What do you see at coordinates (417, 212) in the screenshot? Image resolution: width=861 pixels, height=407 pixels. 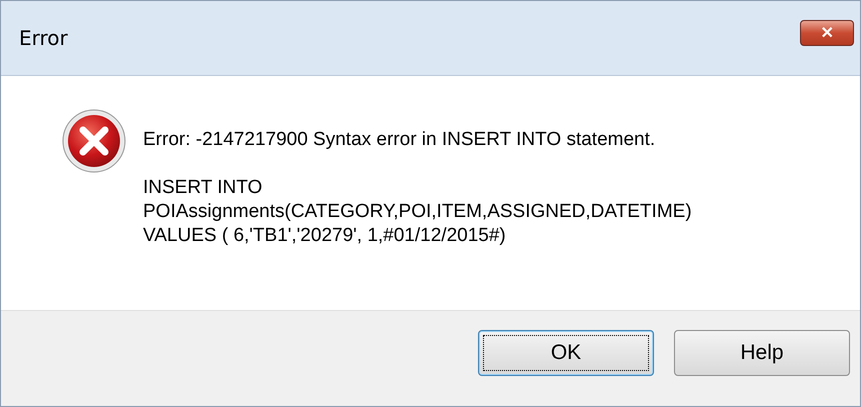 I see `error-message-line: POIAssignments(CATEGORY,POI,ITEM,ASSIGNED,DATETIME)` at bounding box center [417, 212].